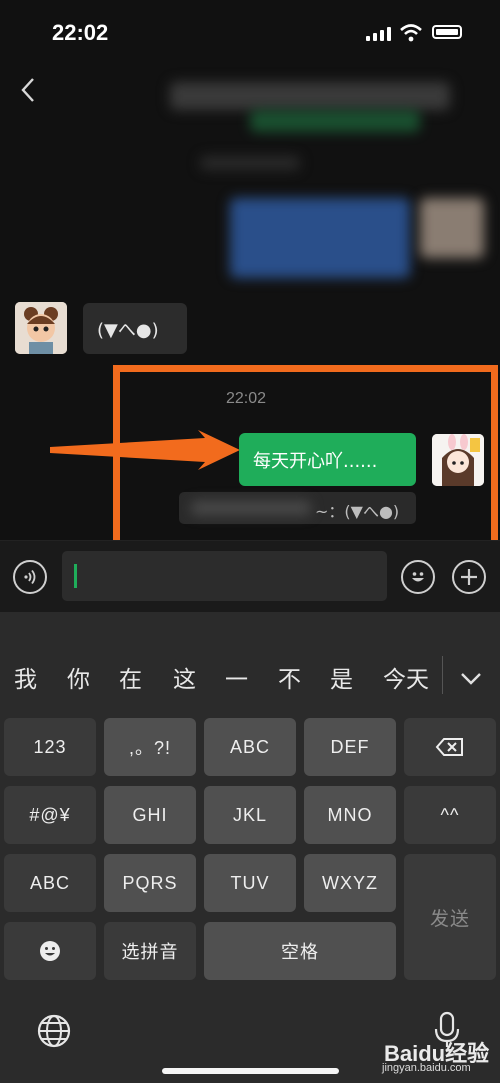 This screenshot has height=1083, width=500. I want to click on blurred-title, so click(310, 96).